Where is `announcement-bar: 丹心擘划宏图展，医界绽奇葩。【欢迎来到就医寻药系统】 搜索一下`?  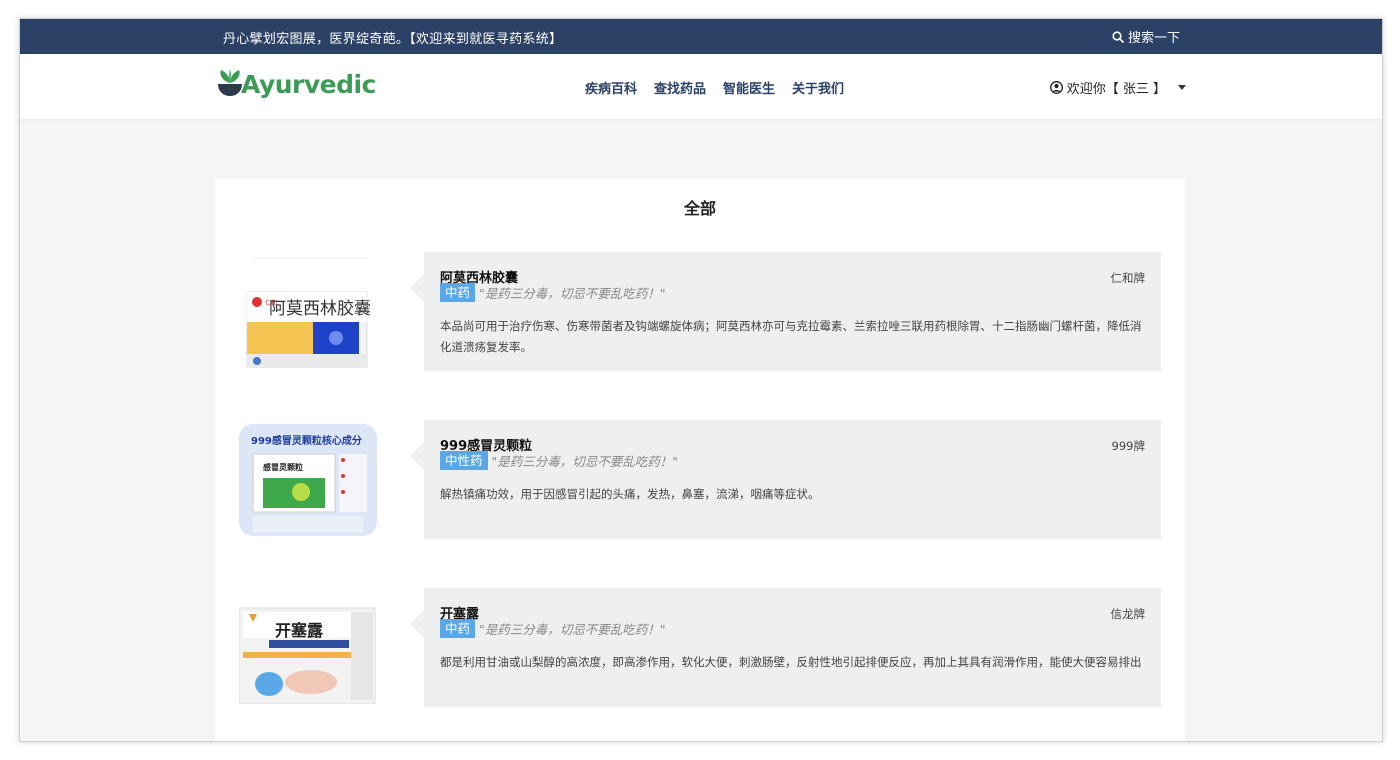
announcement-bar: 丹心擘划宏图展，医界绽奇葩。【欢迎来到就医寻药系统】 搜索一下 is located at coordinates (701, 36).